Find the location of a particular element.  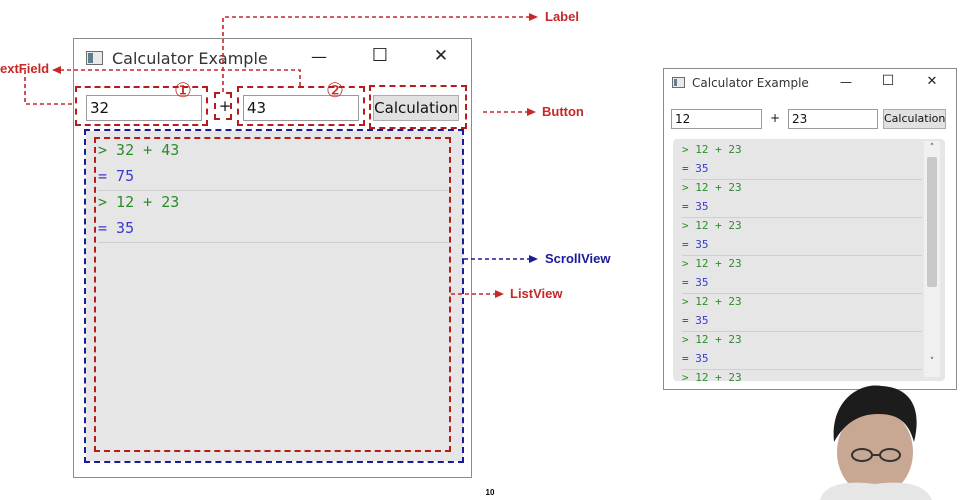

maximize-icon: ☐ is located at coordinates (888, 81).